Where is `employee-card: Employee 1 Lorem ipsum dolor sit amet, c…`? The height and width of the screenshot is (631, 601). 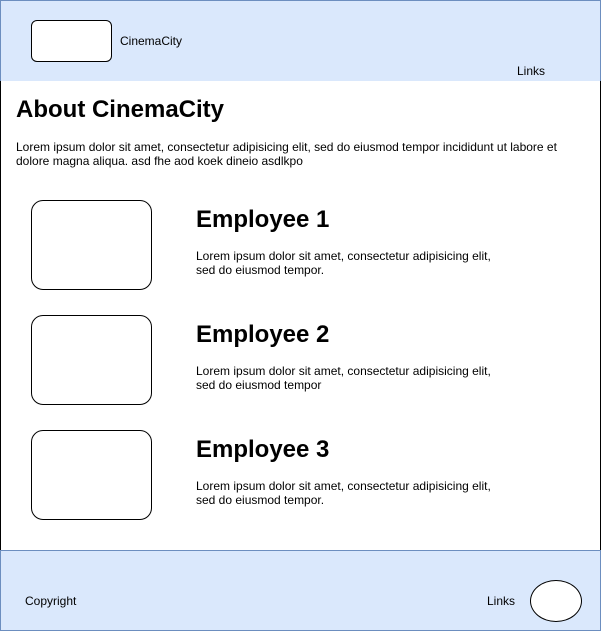 employee-card: Employee 1 Lorem ipsum dolor sit amet, c… is located at coordinates (300, 246).